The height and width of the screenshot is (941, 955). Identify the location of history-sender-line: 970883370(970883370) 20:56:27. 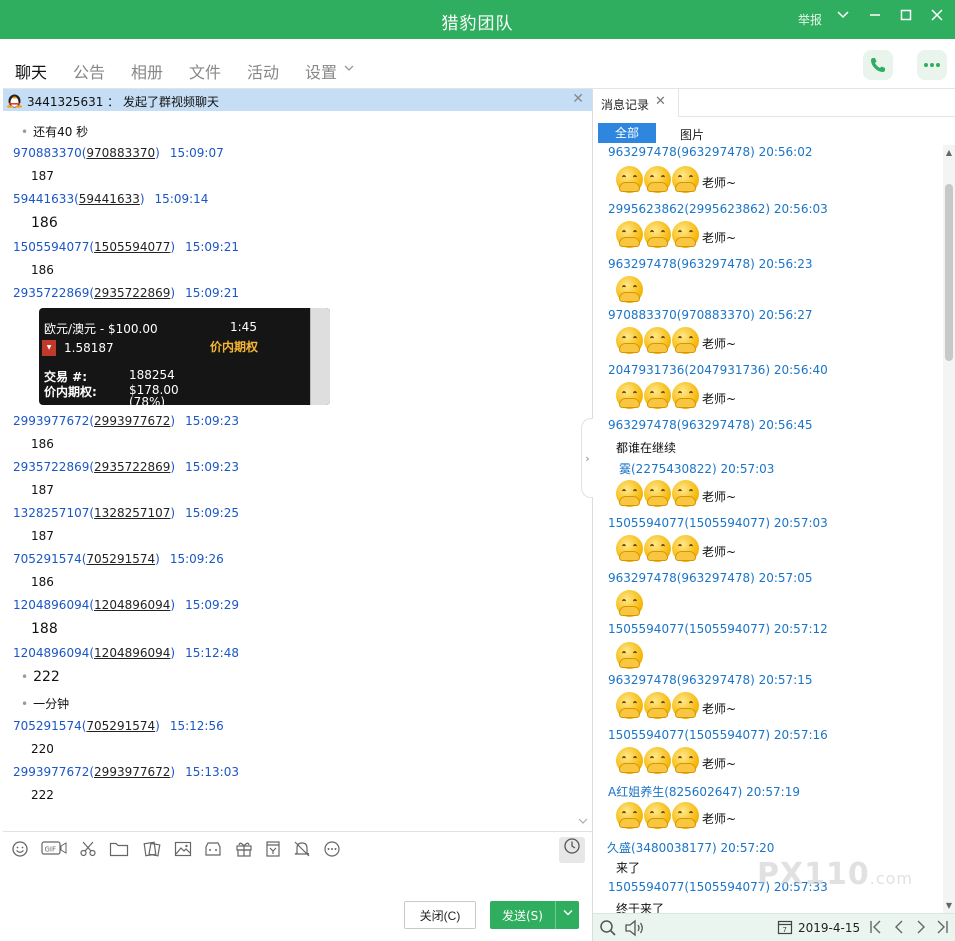
(710, 315).